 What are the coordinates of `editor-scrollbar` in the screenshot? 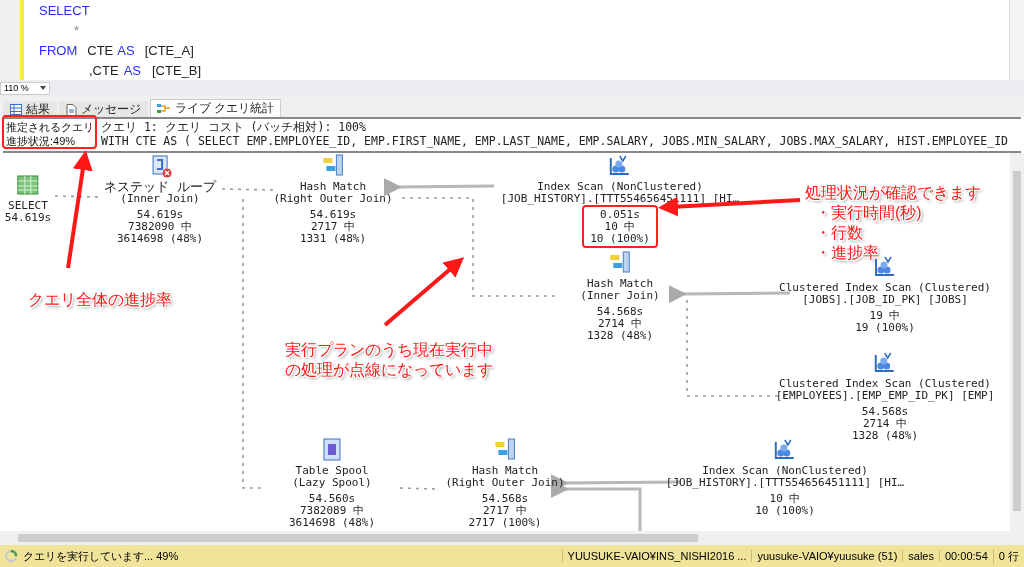 It's located at (1016, 40).